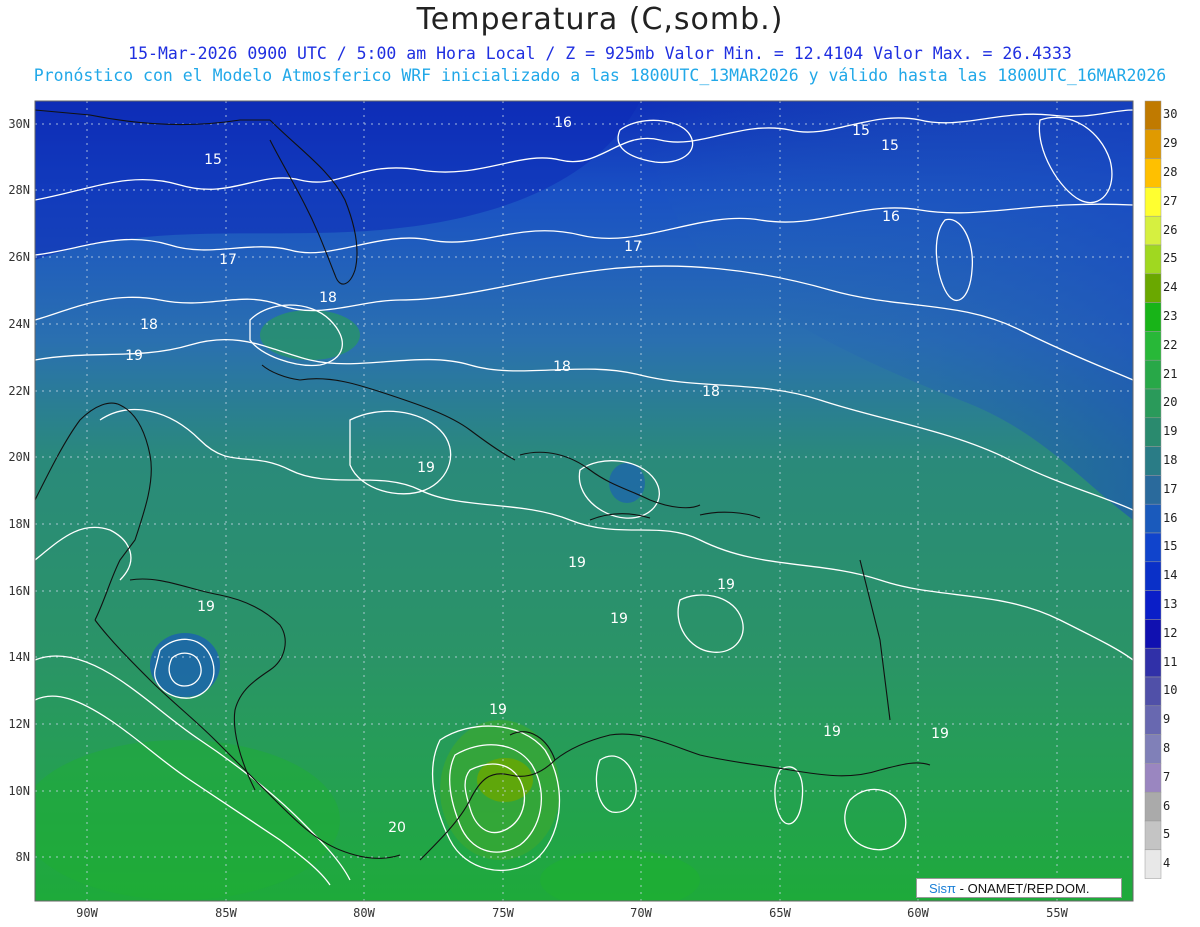 Image resolution: width=1200 pixels, height=927 pixels. Describe the element at coordinates (1170, 143) in the screenshot. I see `colorbar-label: 29` at that location.